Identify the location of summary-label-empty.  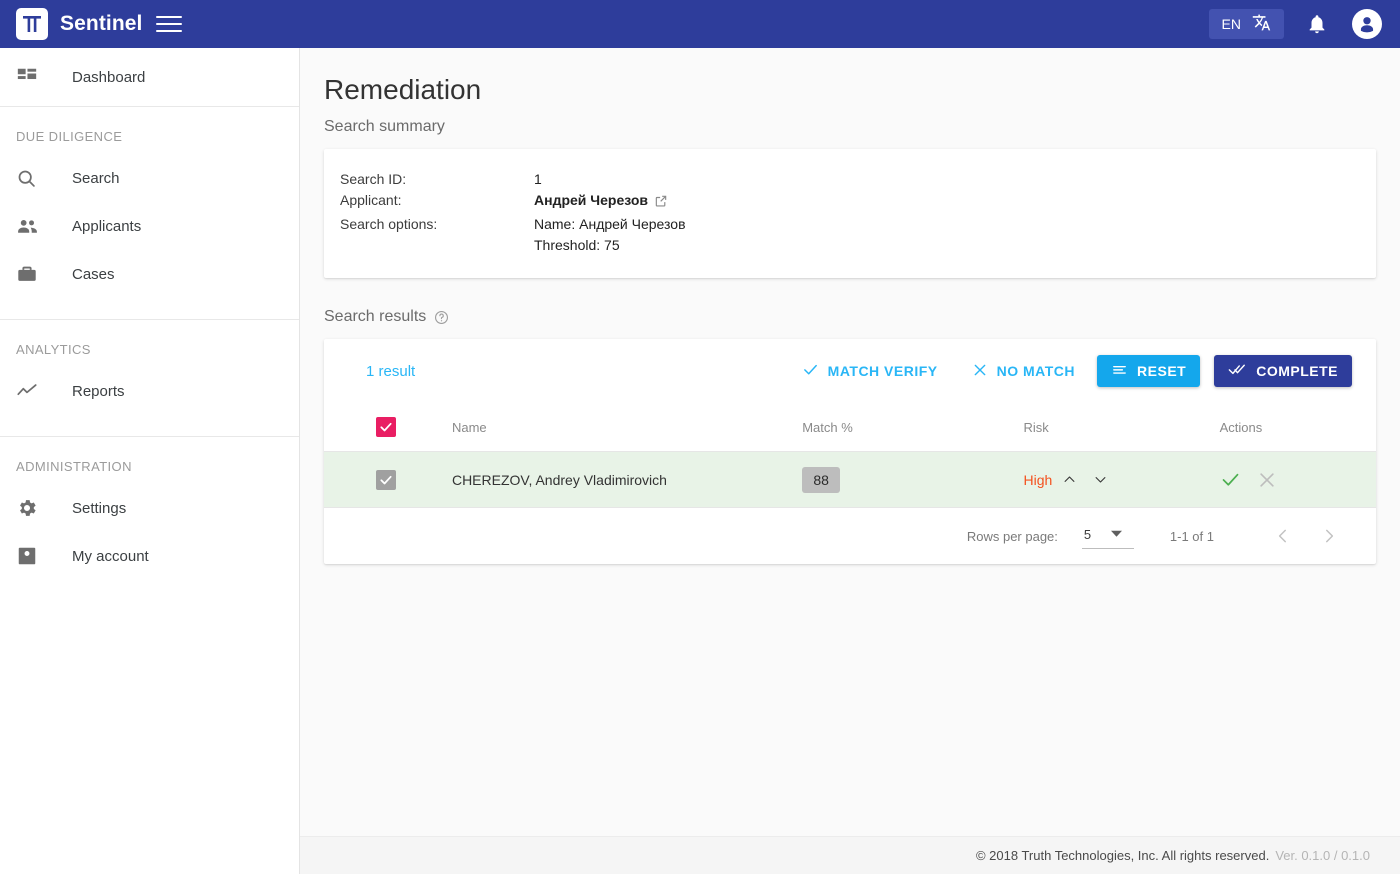
(437, 245).